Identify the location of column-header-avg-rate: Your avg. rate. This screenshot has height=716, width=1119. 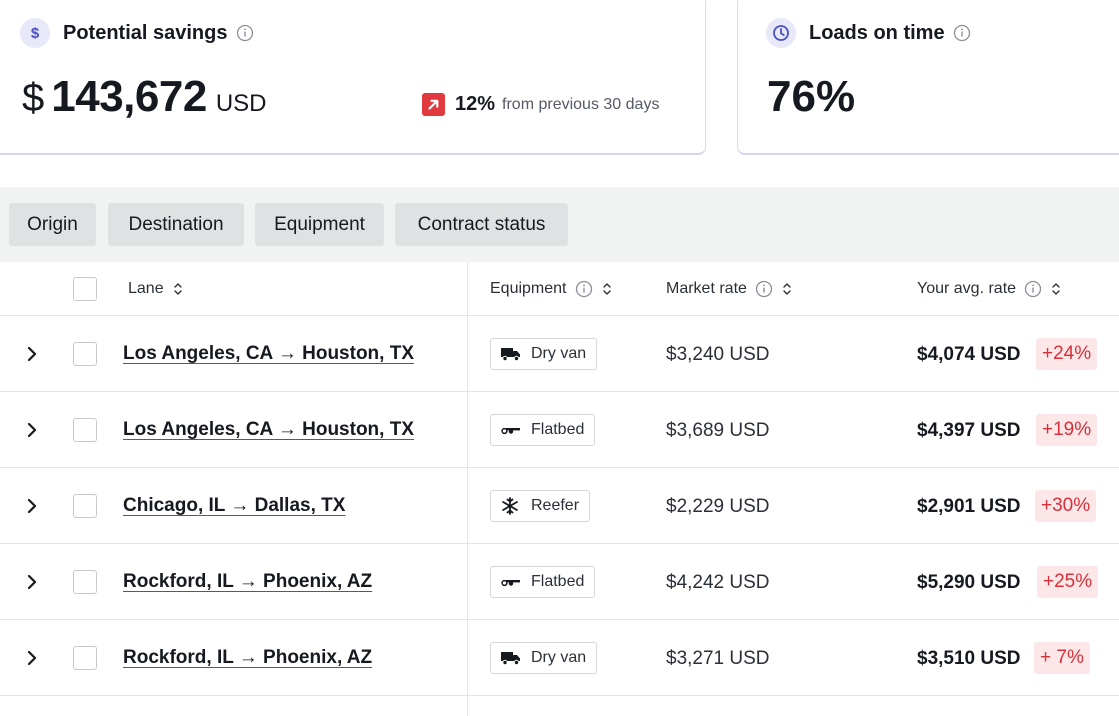
(989, 289).